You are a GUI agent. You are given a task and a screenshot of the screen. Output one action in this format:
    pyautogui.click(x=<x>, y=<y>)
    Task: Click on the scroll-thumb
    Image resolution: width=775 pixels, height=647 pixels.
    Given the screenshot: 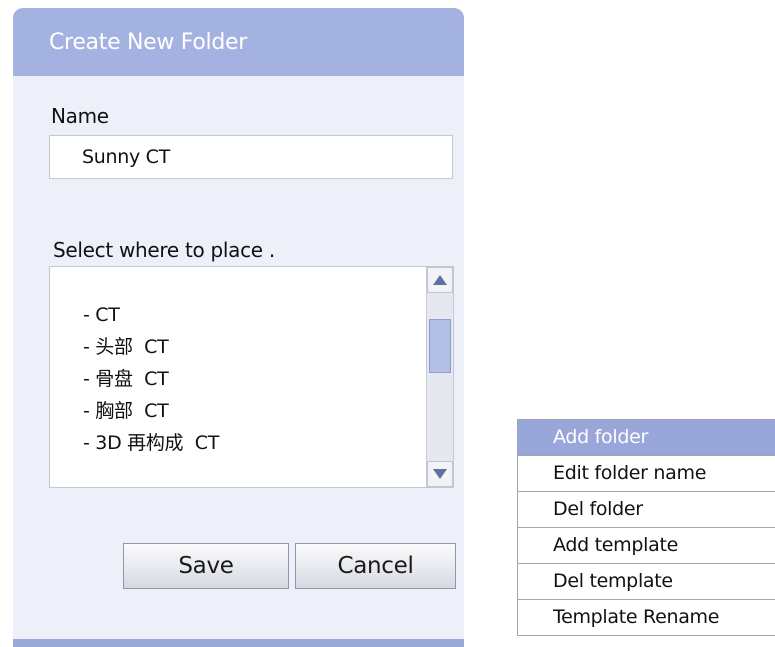 What is the action you would take?
    pyautogui.click(x=440, y=346)
    